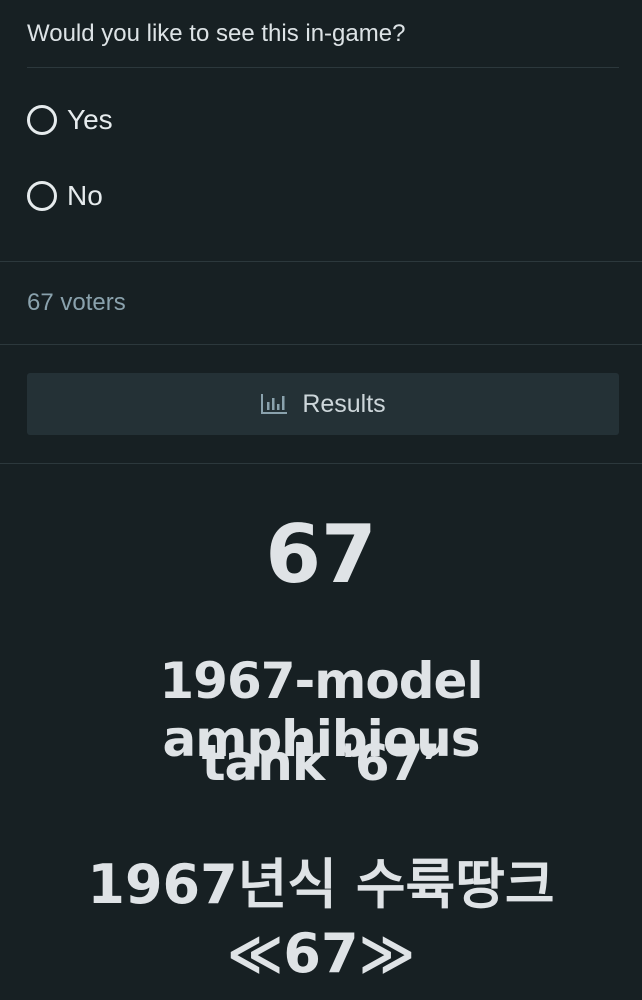 This screenshot has width=642, height=1000. I want to click on results-button: Results, so click(323, 404).